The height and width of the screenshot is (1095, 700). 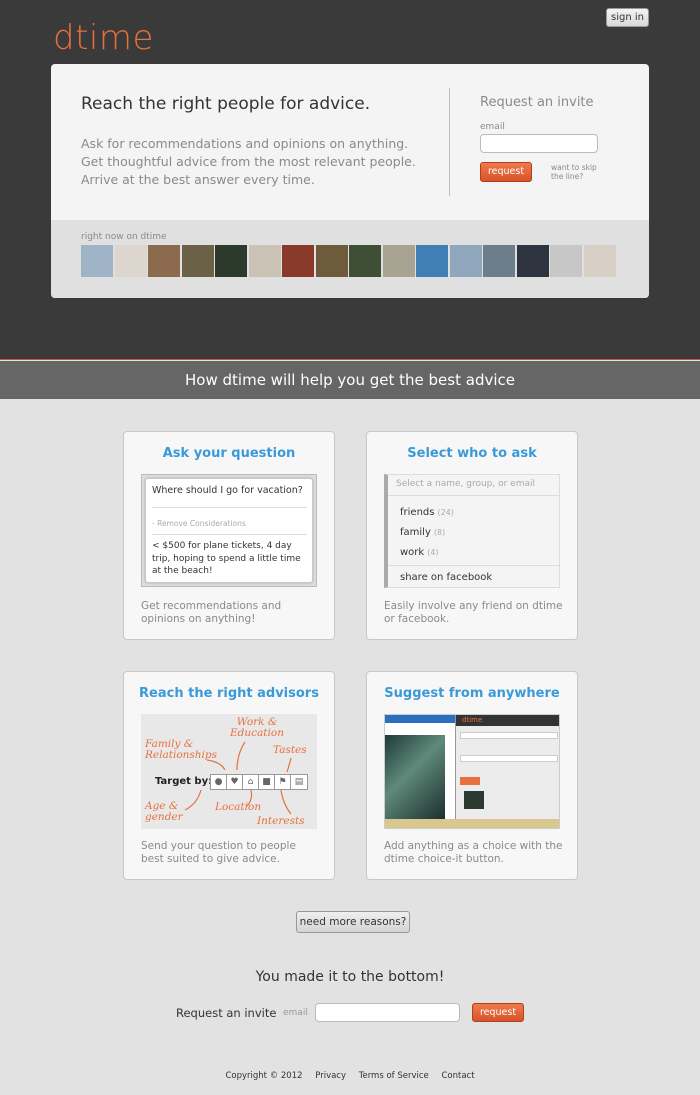 What do you see at coordinates (251, 782) in the screenshot?
I see `home-icon: ⌂` at bounding box center [251, 782].